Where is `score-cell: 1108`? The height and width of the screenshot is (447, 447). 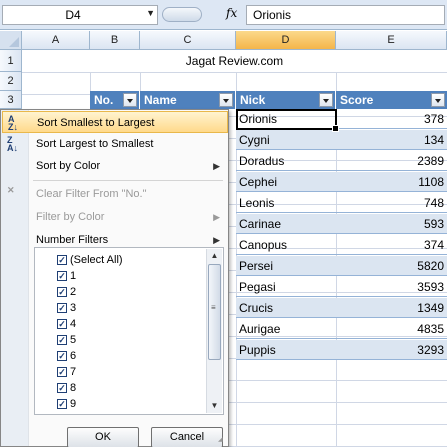
score-cell: 1108 is located at coordinates (391, 182).